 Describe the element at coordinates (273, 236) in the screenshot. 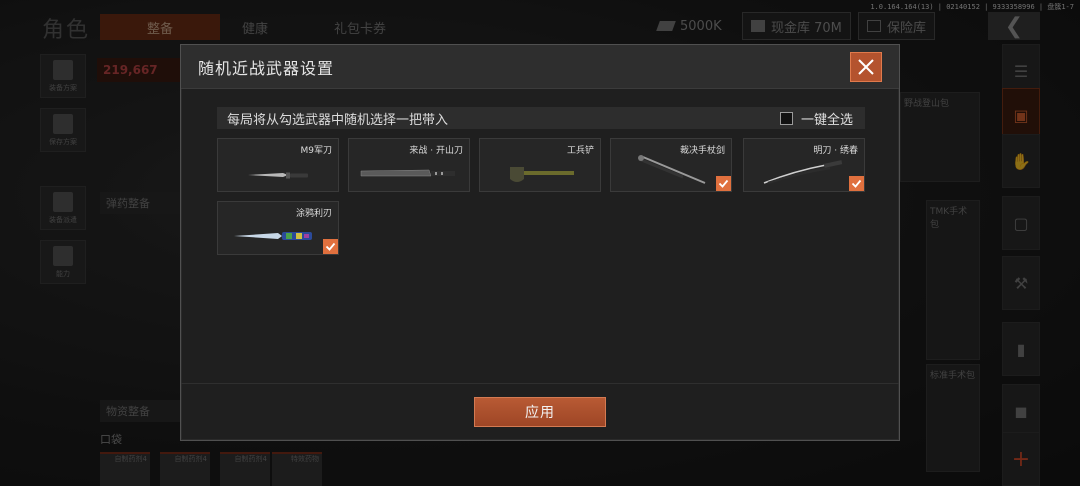

I see `graffiti-blade-icon` at that location.